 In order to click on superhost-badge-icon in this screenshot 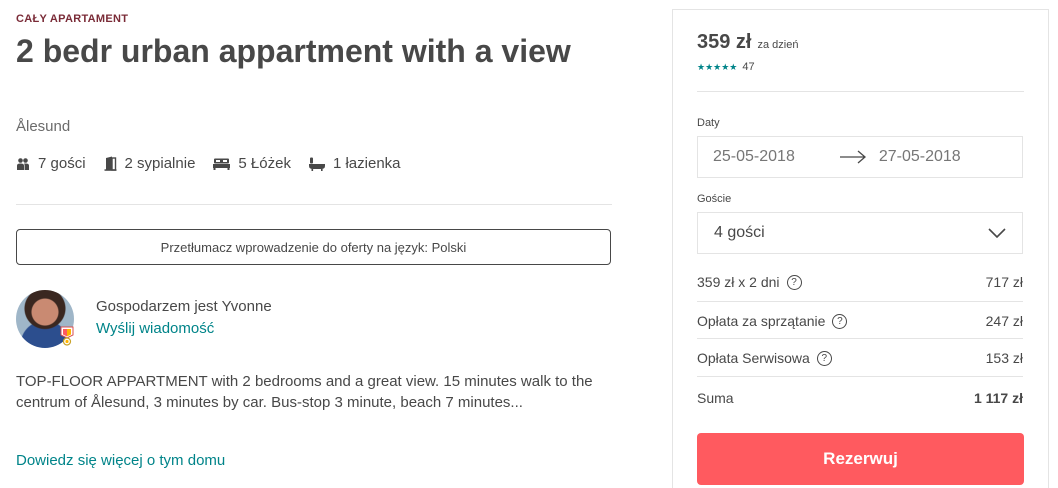, I will do `click(67, 336)`.